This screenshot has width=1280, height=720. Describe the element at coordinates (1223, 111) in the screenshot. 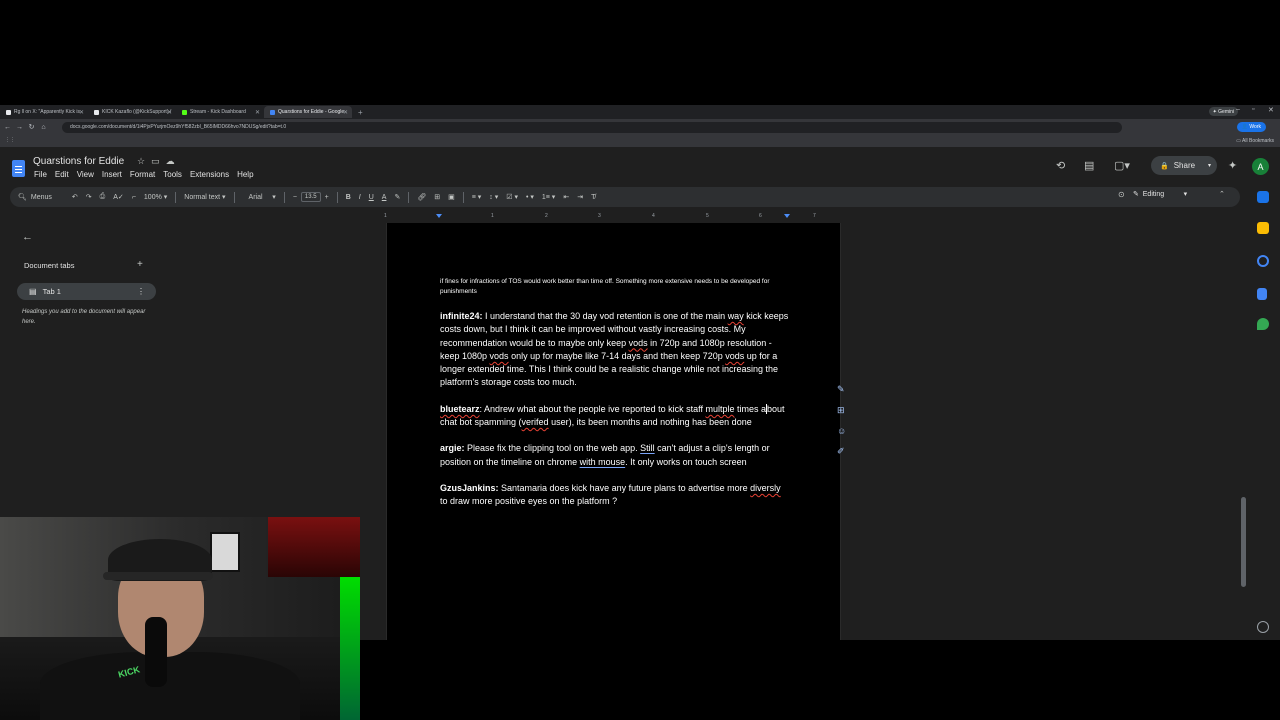

I see `gemini-button: ✦ Gemini` at that location.